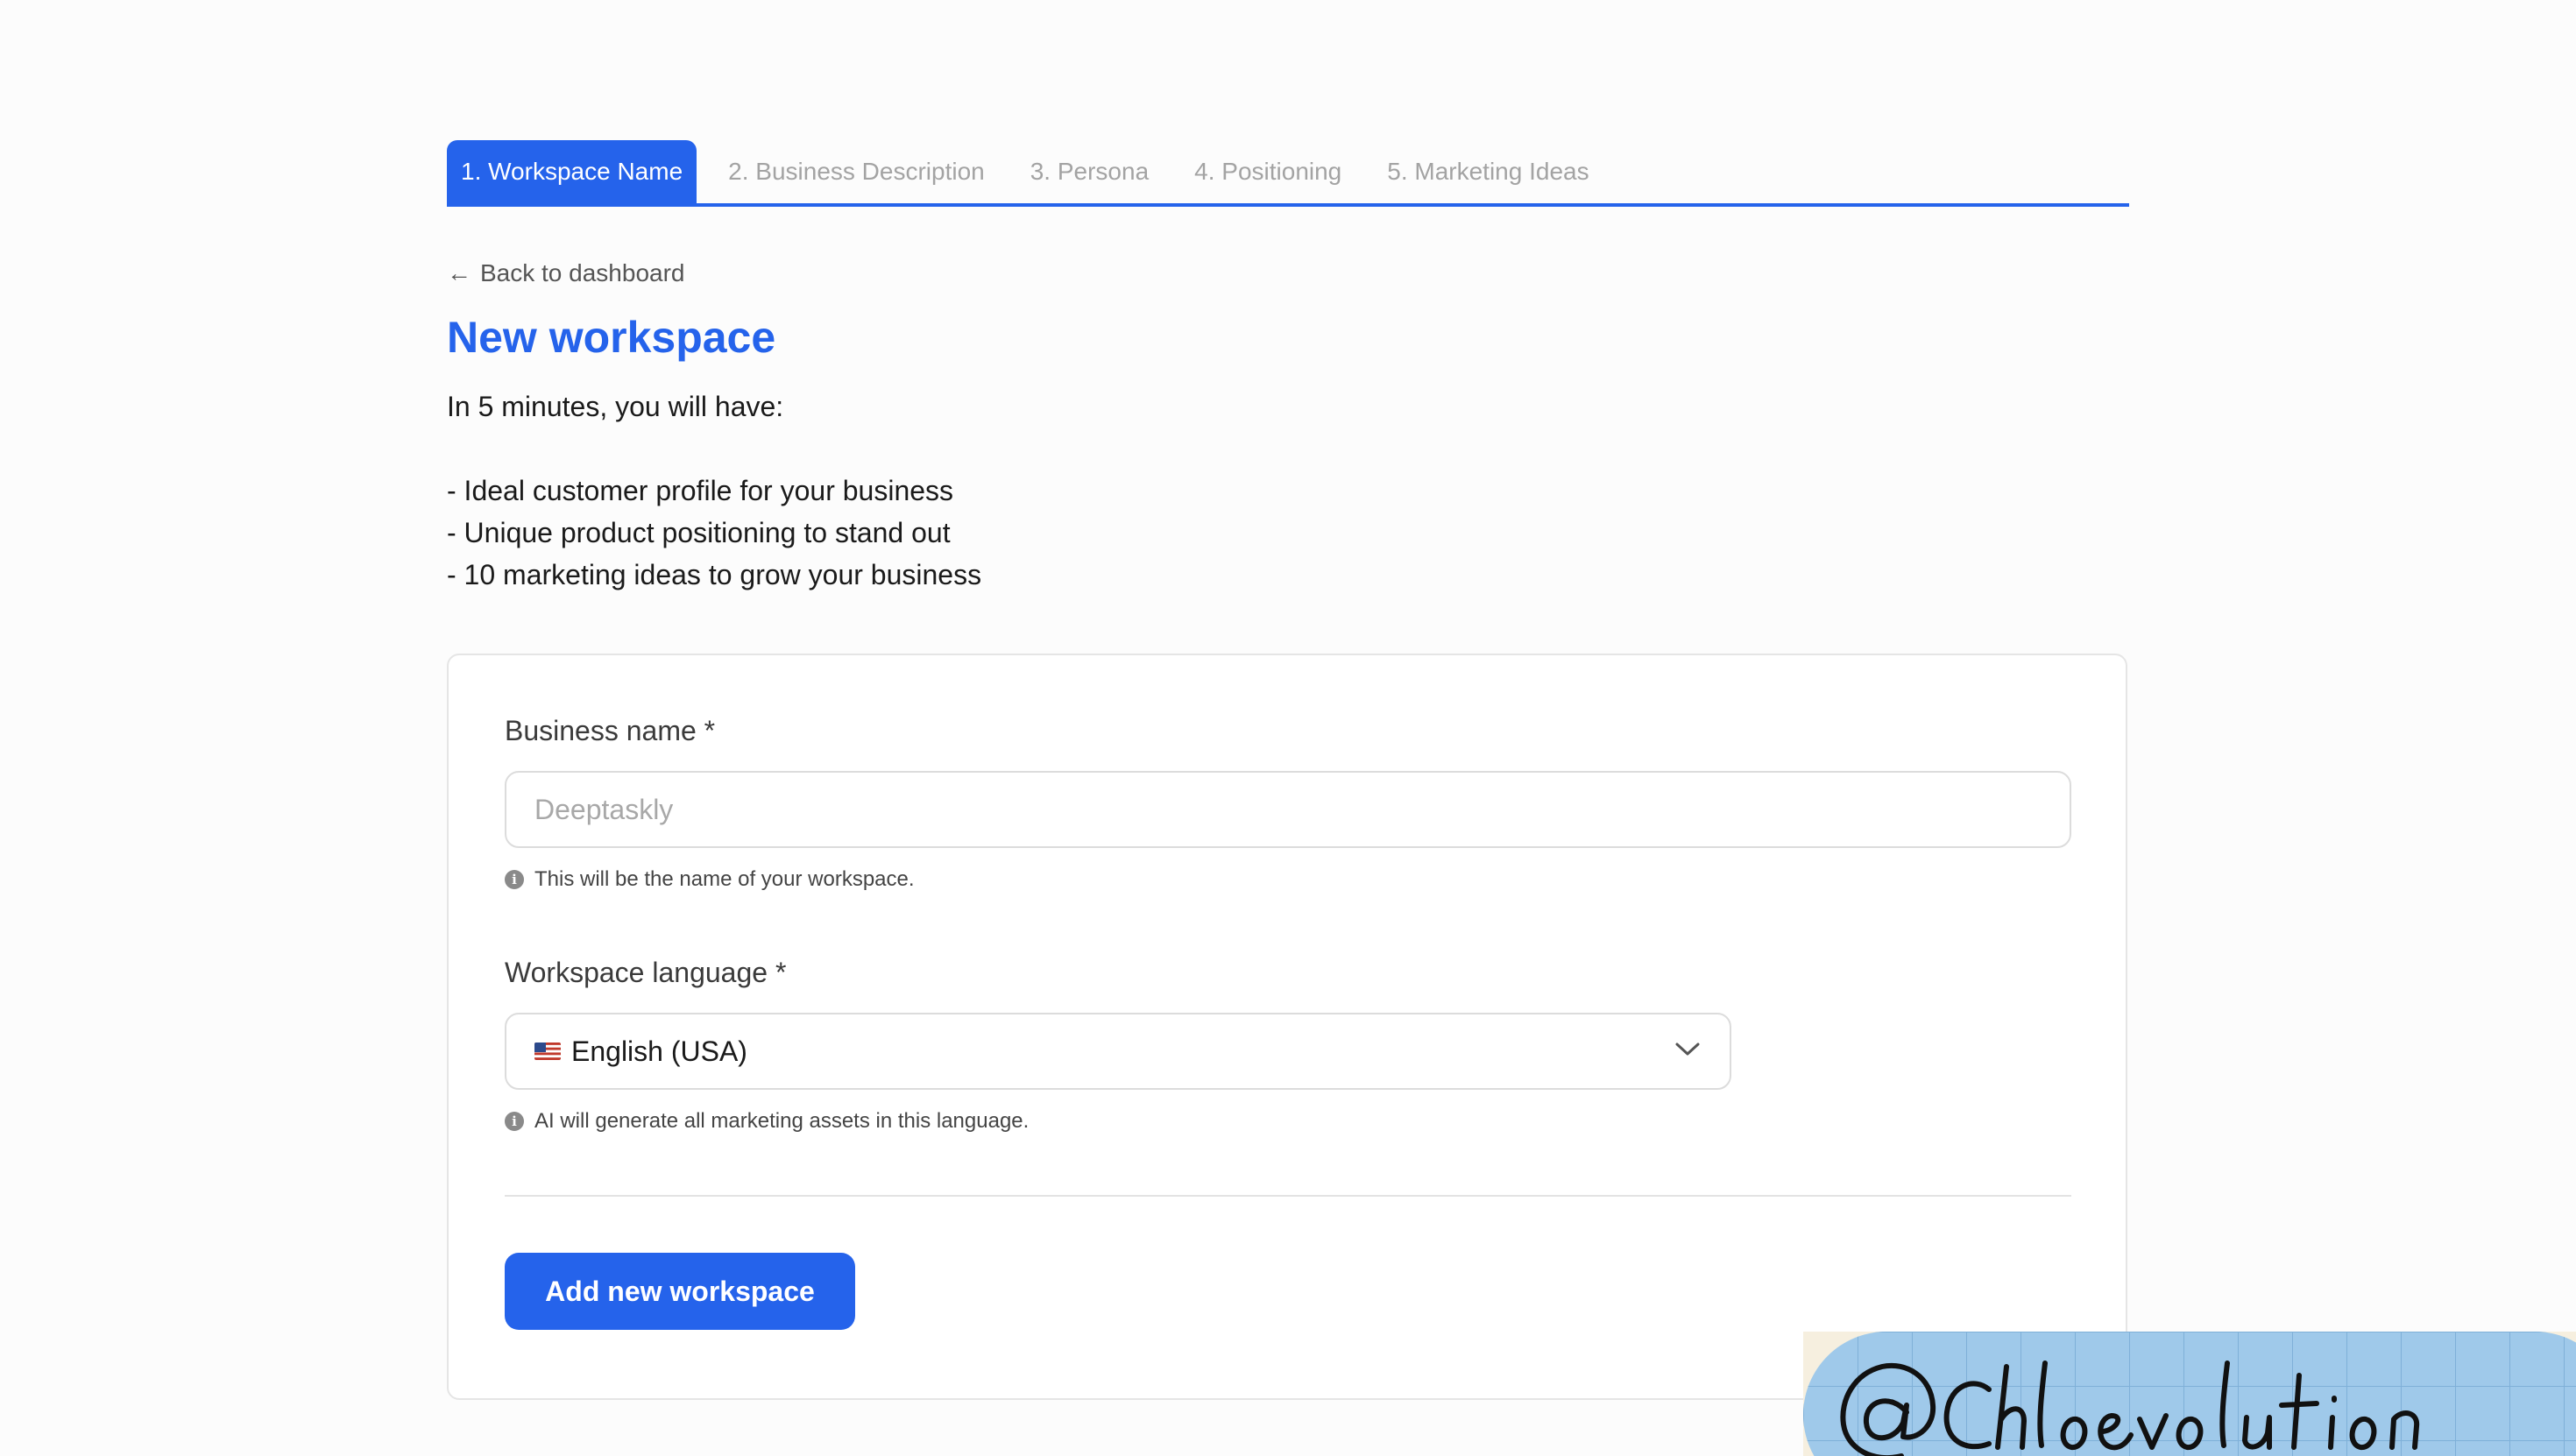 The width and height of the screenshot is (2576, 1456). Describe the element at coordinates (724, 879) in the screenshot. I see `business-name-hint-text: This will be the name of your workspace.` at that location.